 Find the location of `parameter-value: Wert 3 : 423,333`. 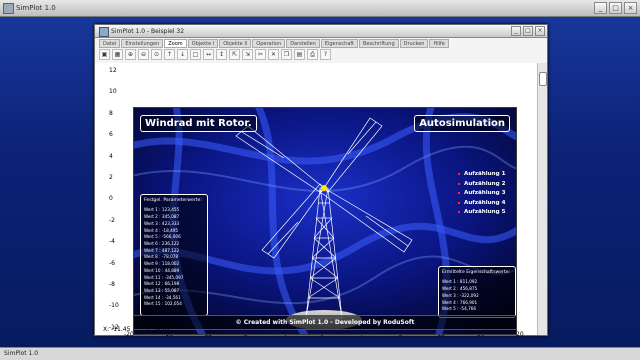

parameter-value: Wert 3 : 423,333 is located at coordinates (162, 223).